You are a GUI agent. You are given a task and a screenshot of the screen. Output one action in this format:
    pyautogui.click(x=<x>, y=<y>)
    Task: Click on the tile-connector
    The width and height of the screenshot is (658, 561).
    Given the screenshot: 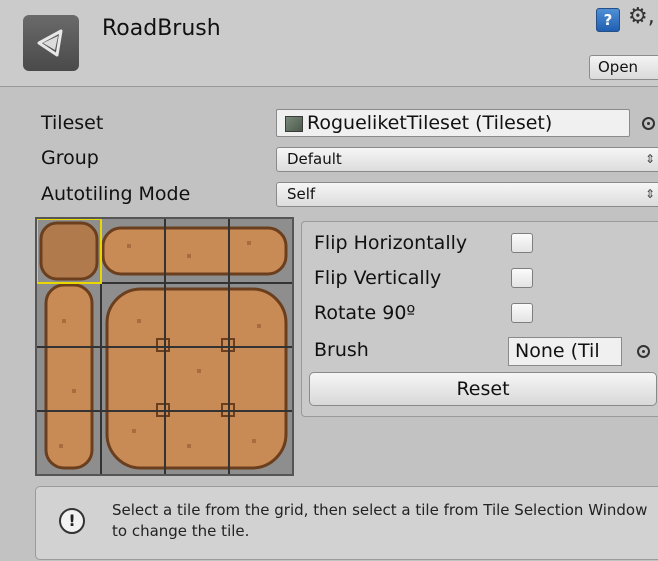 What is the action you would take?
    pyautogui.click(x=163, y=345)
    